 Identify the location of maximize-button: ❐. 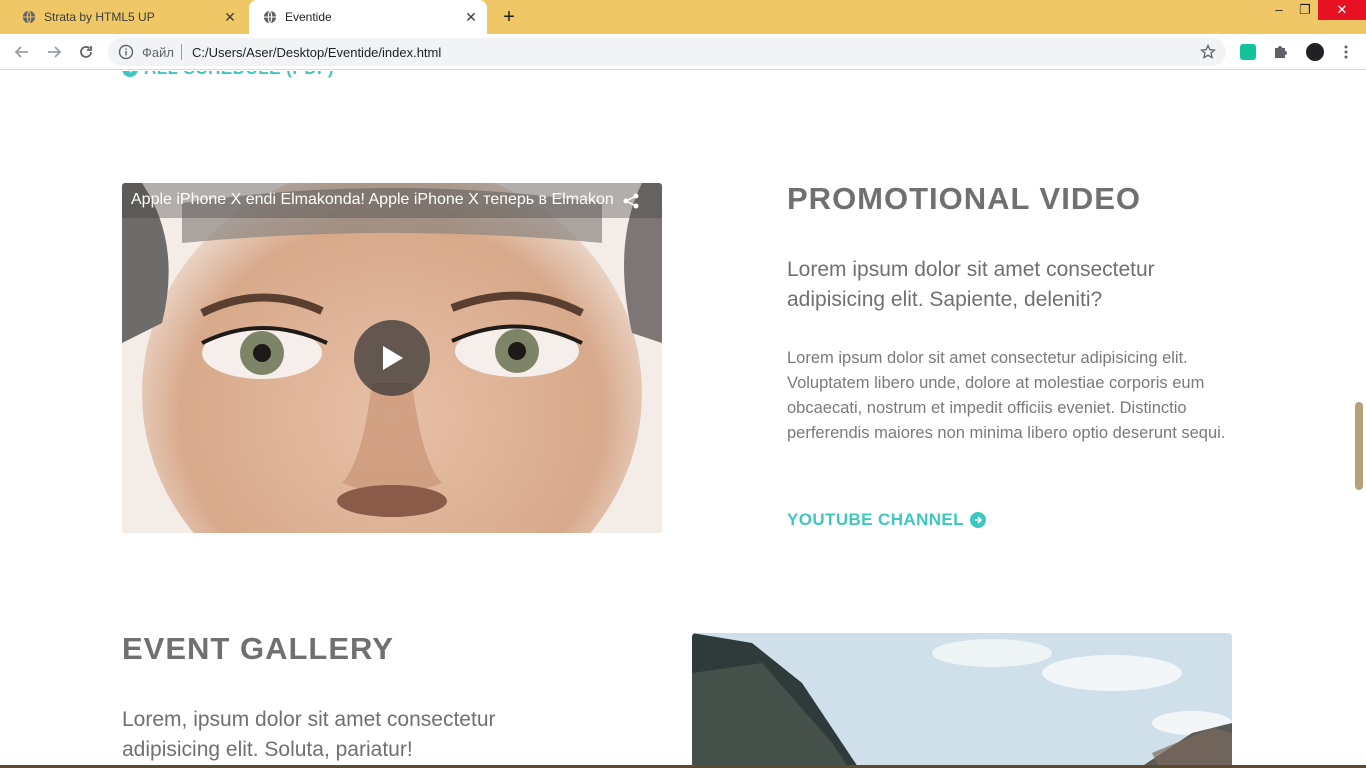
(1305, 10).